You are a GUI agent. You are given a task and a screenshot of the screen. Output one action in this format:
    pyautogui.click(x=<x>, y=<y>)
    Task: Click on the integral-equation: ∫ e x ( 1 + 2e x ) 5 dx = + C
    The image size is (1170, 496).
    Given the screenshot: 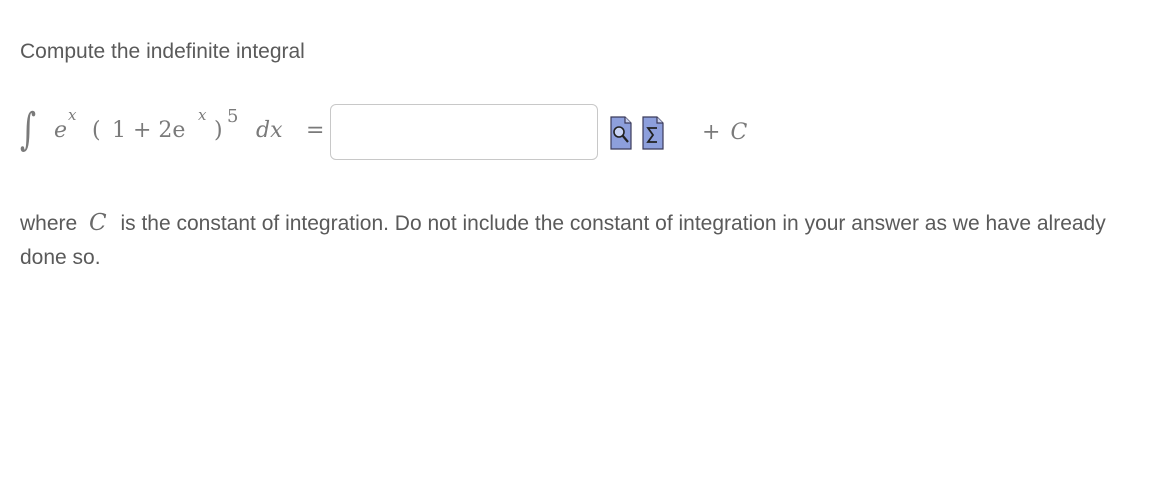 What is the action you would take?
    pyautogui.click(x=585, y=132)
    